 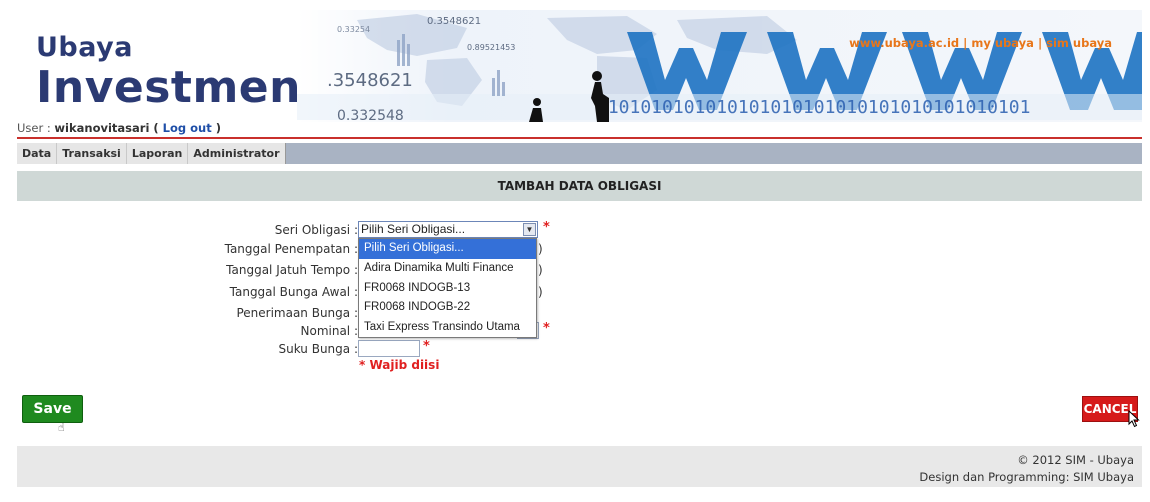 What do you see at coordinates (447, 269) in the screenshot?
I see `dropdown-option: Adira Dinamika Multi Finance` at bounding box center [447, 269].